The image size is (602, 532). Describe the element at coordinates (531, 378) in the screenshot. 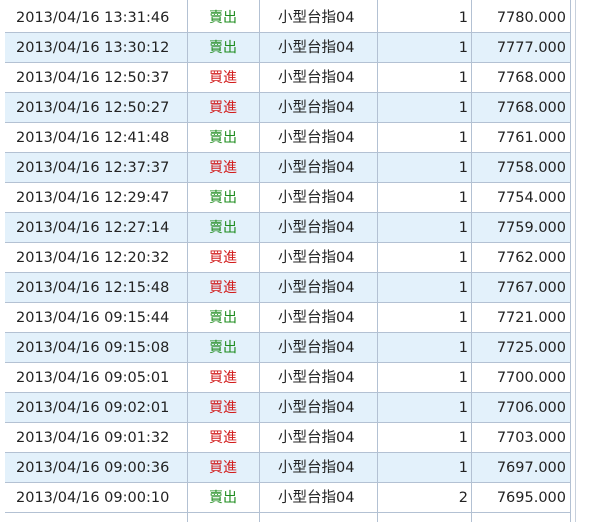

I see `trade-price-cell: 7700.000` at that location.